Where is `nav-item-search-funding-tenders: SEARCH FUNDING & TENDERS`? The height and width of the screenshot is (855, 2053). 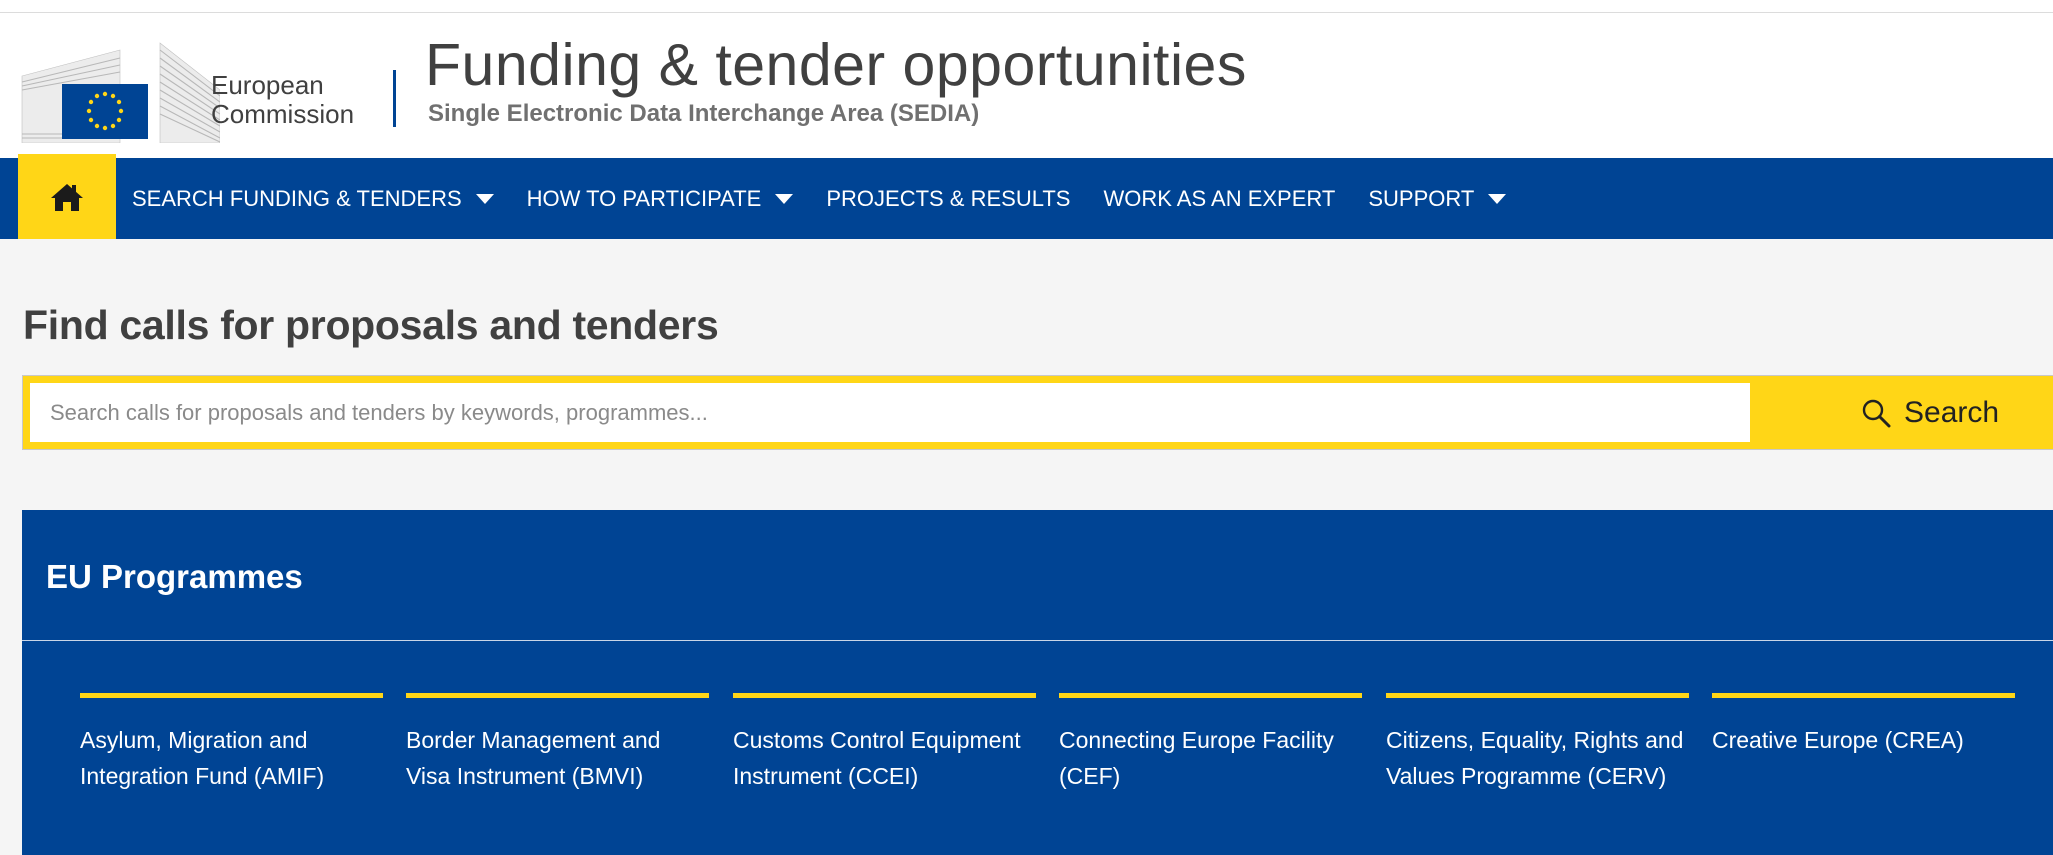 nav-item-search-funding-tenders: SEARCH FUNDING & TENDERS is located at coordinates (313, 199).